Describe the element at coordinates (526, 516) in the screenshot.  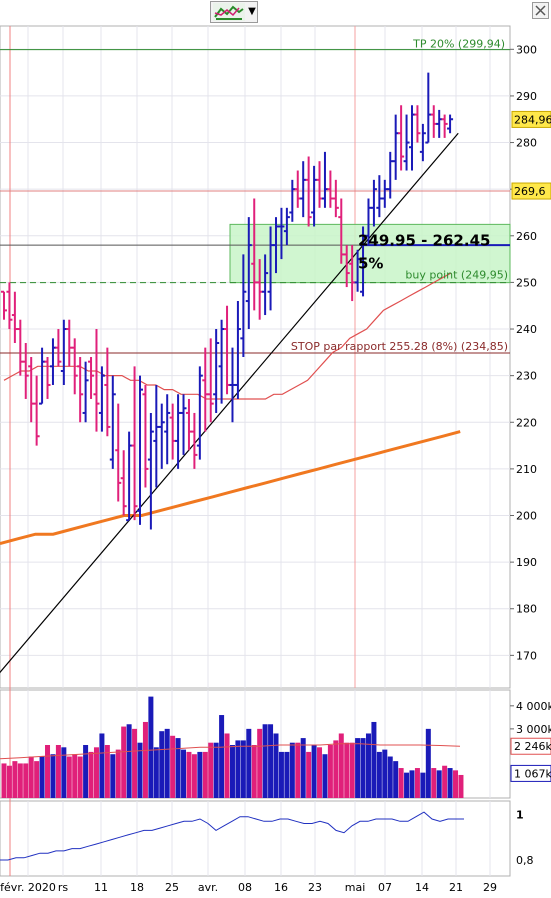
I see `y-tick-label: 200` at that location.